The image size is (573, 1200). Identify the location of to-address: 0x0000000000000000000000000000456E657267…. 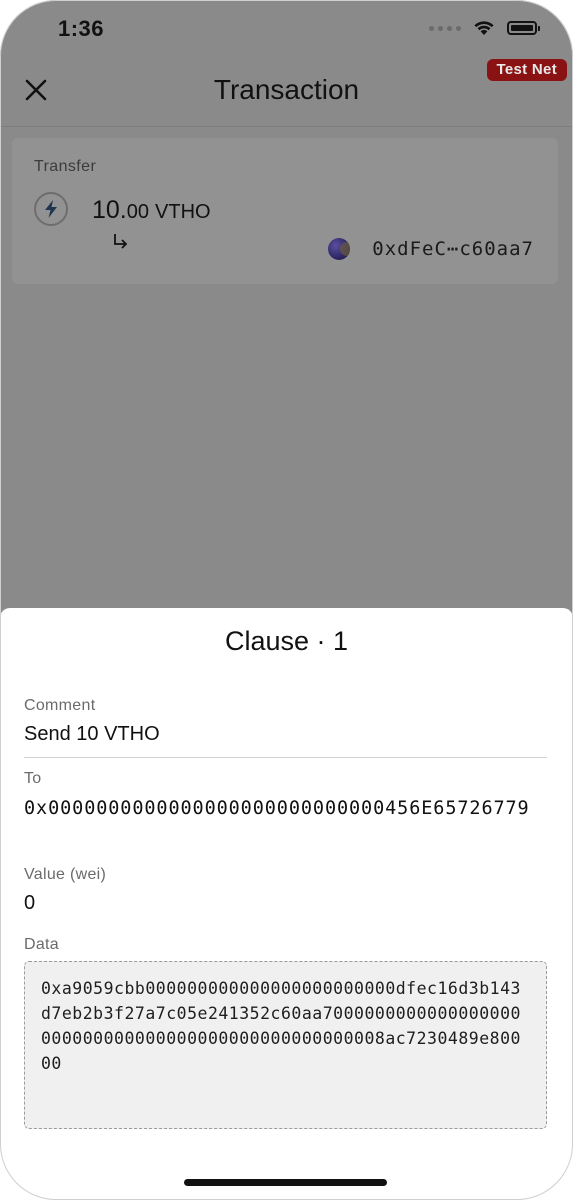
(277, 808).